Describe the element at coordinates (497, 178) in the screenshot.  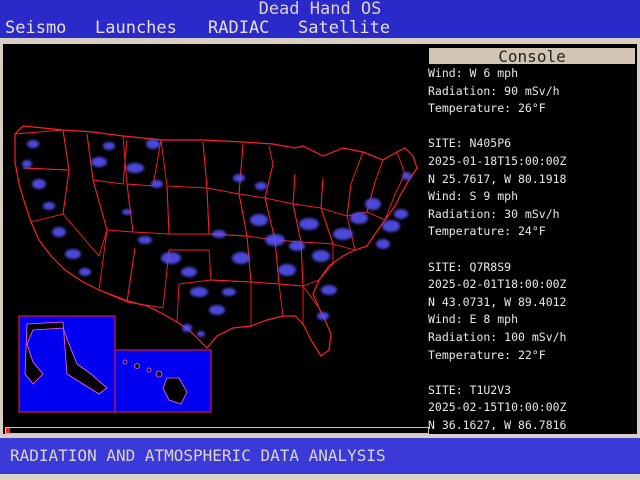
I see `console-line: N 25.7617, W 80.1918` at that location.